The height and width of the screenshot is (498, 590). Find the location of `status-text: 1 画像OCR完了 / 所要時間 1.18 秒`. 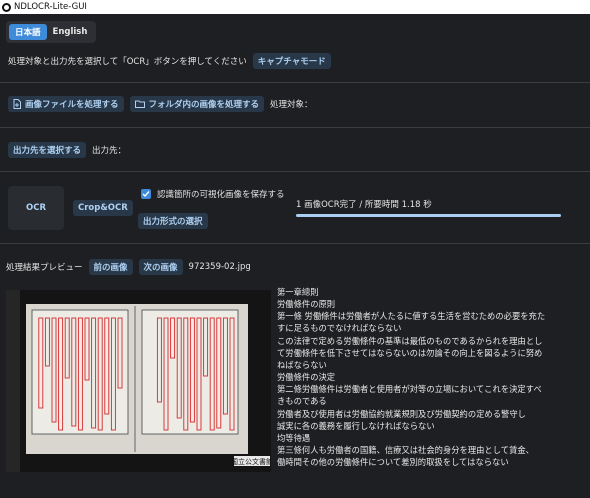

status-text: 1 画像OCR完了 / 所要時間 1.18 秒 is located at coordinates (364, 205).